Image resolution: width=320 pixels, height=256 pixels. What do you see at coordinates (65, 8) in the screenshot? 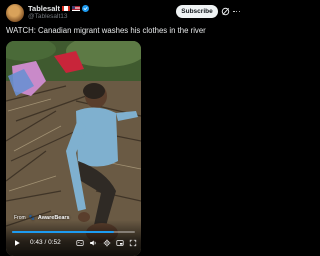
I see `canada-flag-icon` at bounding box center [65, 8].